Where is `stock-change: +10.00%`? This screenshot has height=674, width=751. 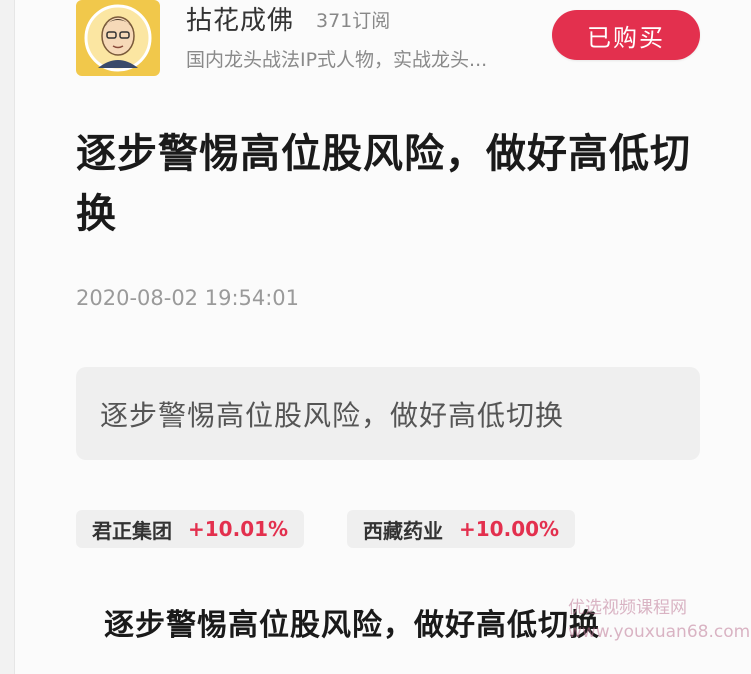 stock-change: +10.00% is located at coordinates (509, 529).